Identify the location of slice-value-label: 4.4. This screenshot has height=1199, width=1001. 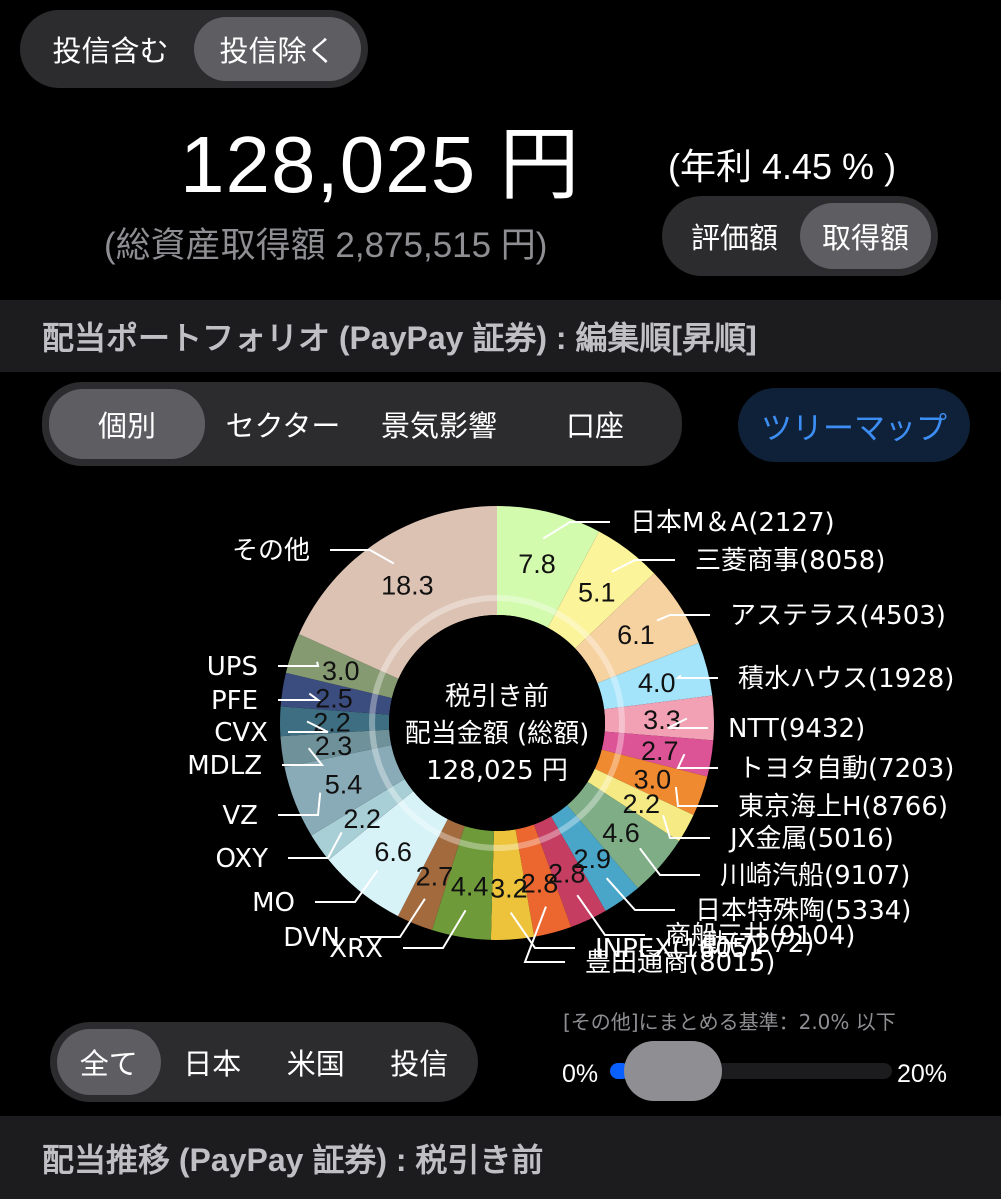
(470, 887).